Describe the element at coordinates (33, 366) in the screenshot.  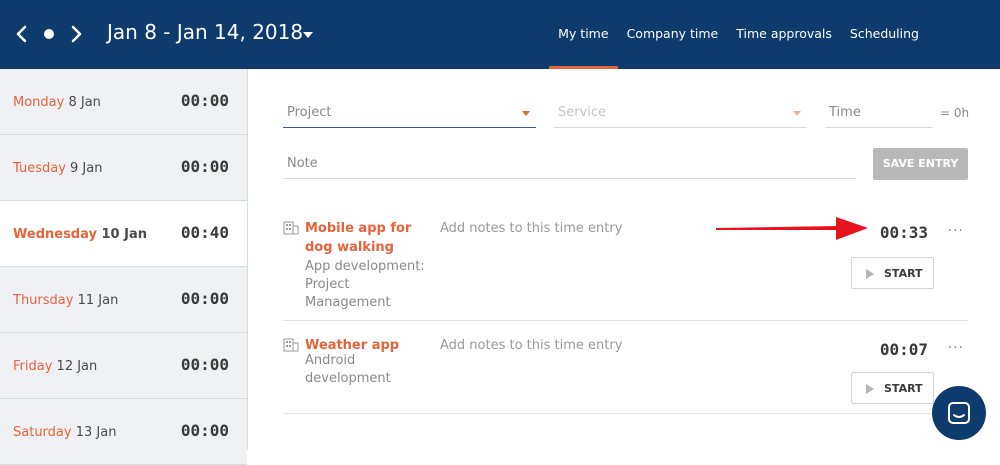
I see `day-label: Friday` at that location.